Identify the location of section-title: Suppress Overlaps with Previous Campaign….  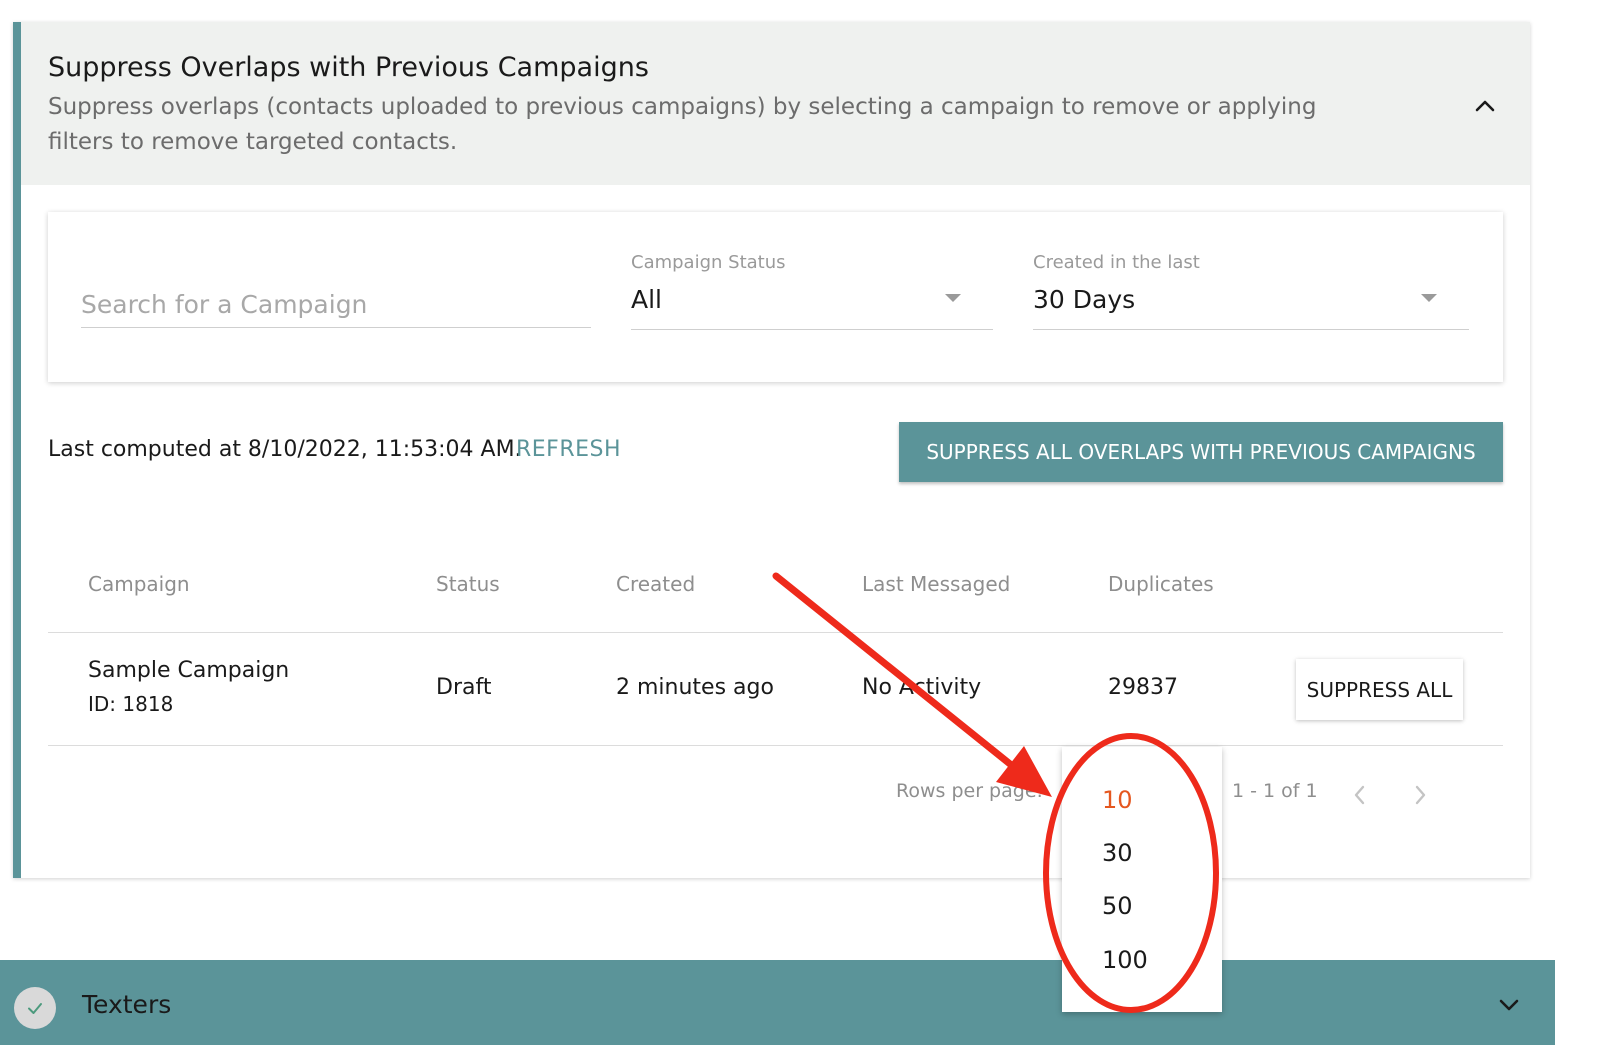
(348, 67).